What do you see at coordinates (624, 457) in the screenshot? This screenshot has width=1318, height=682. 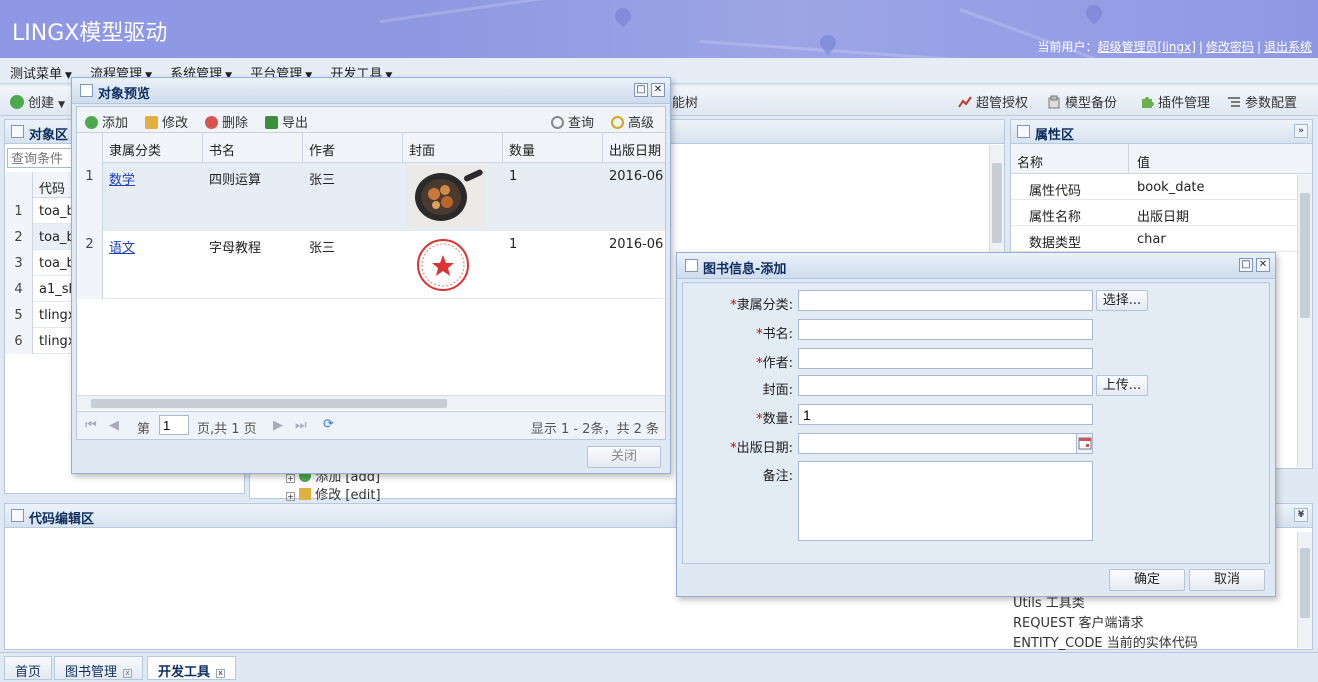 I see `close-button: 关闭` at bounding box center [624, 457].